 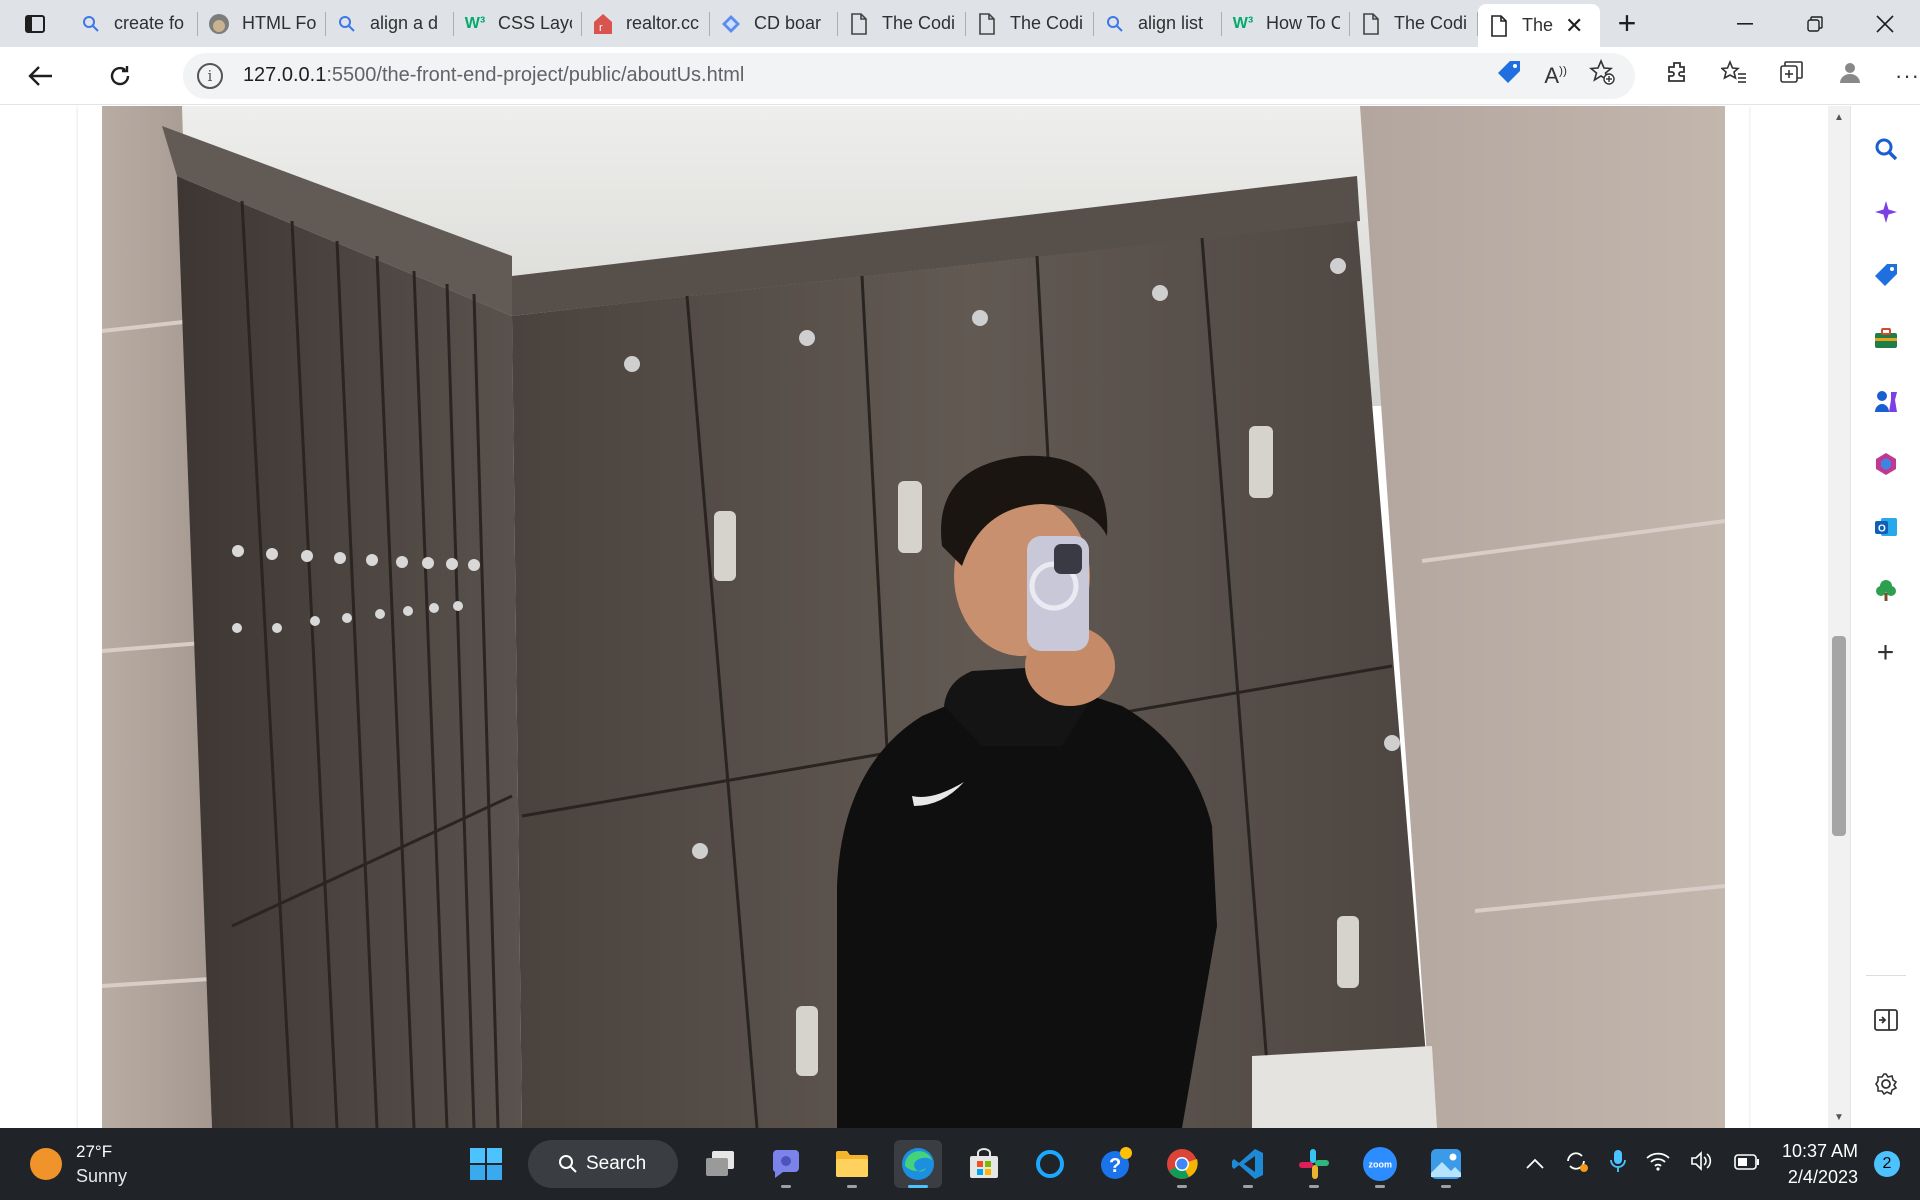 I want to click on clock-date: 2/4/2023, so click(x=1822, y=1177).